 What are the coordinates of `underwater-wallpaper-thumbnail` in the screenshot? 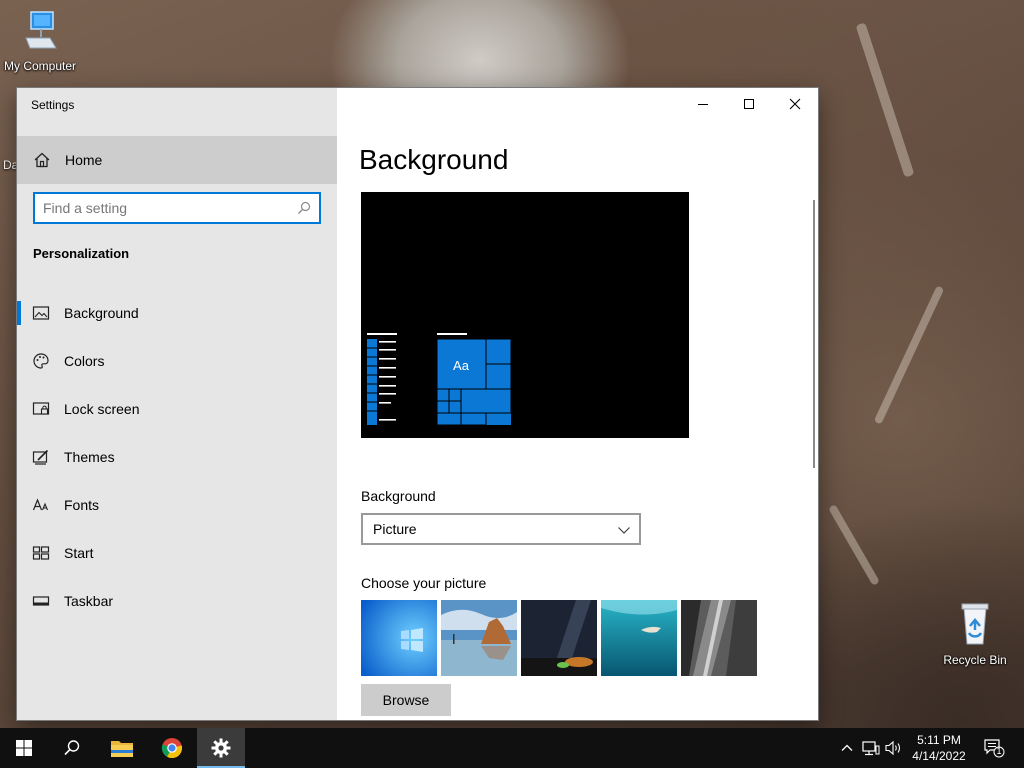 It's located at (639, 638).